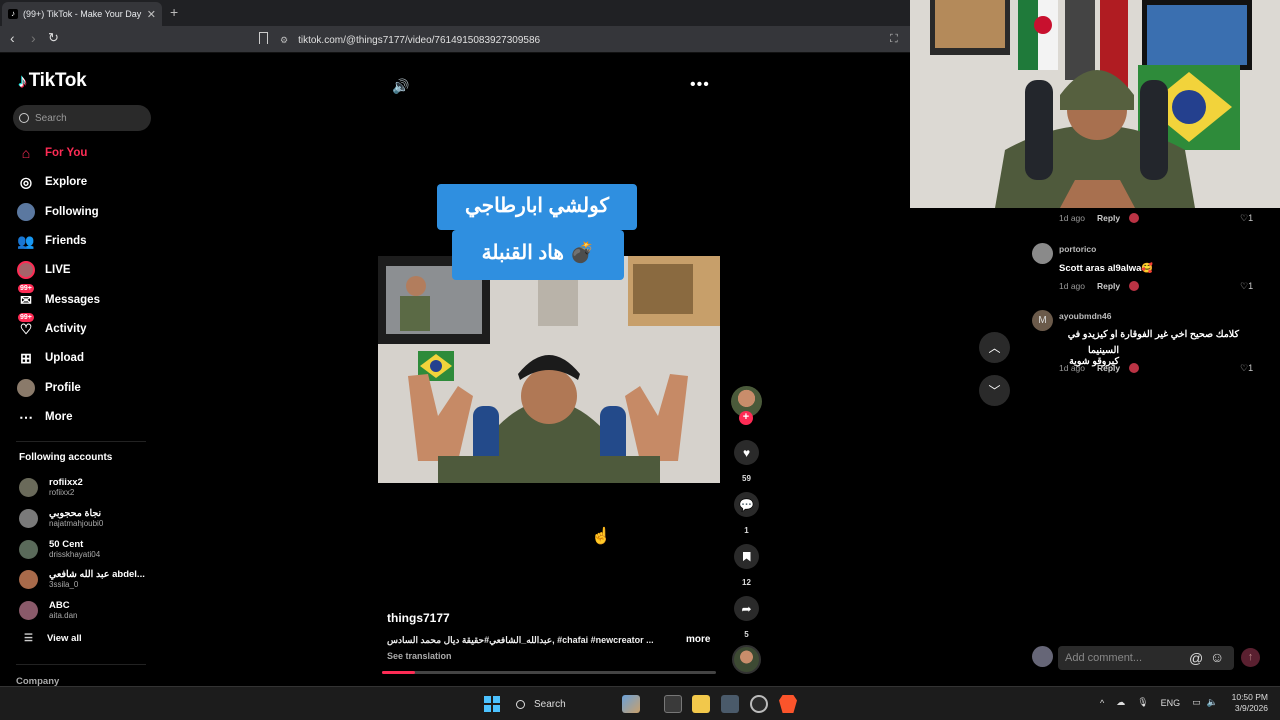 Image resolution: width=1280 pixels, height=720 pixels. I want to click on live-icon, so click(26, 270).